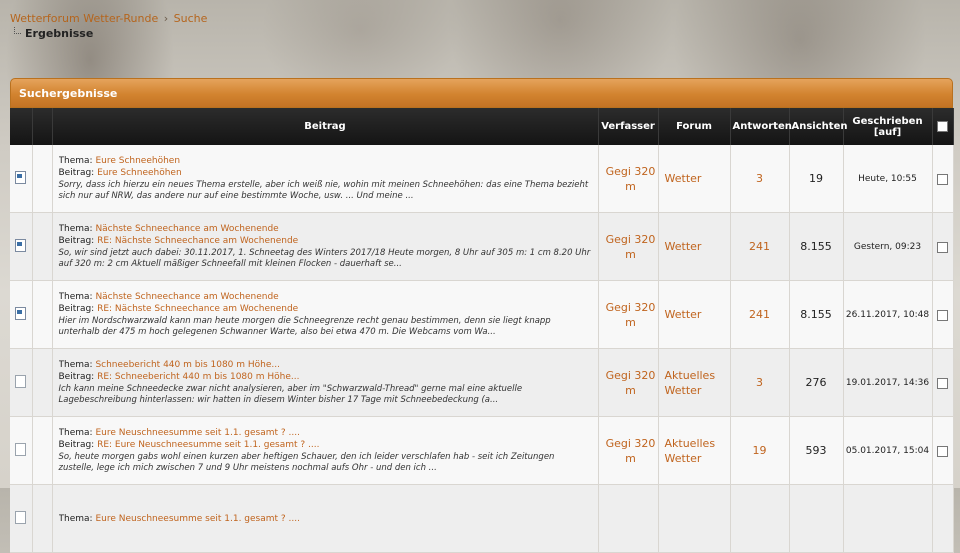  I want to click on views-count: 19, so click(816, 179).